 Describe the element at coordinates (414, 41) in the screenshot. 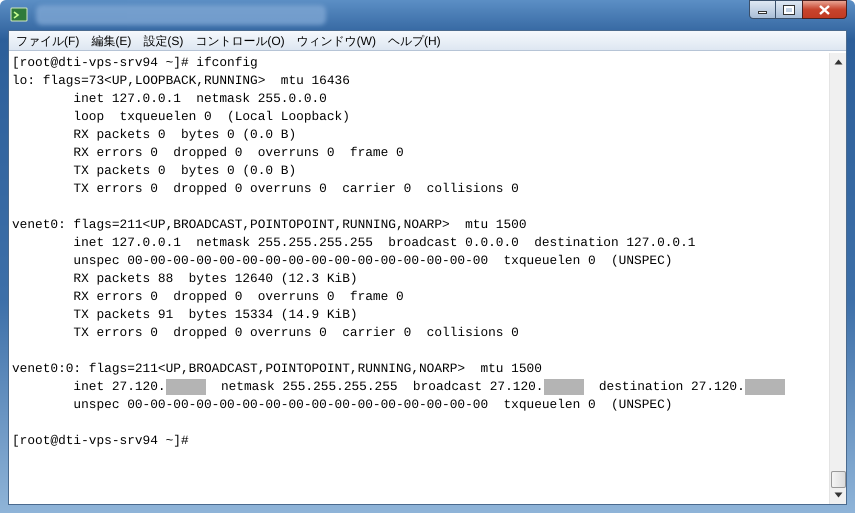

I see `menu-item: ヘルプ(H)` at that location.